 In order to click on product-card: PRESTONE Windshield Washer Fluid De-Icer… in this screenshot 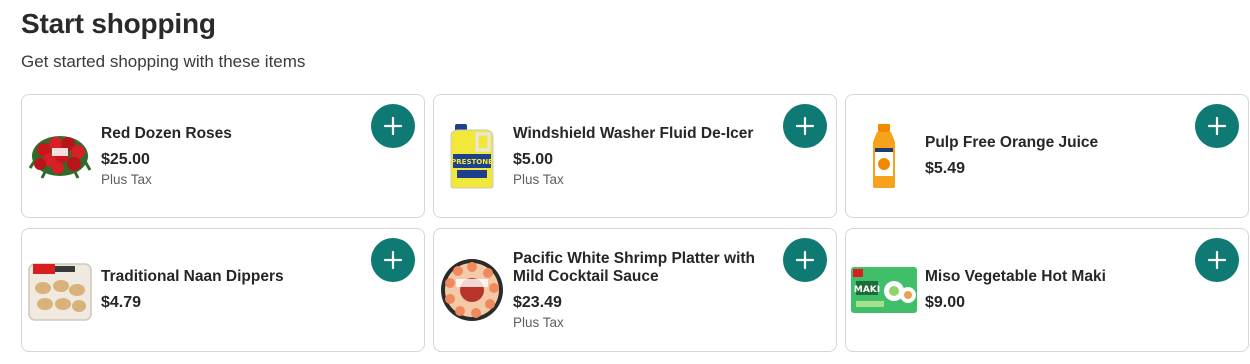, I will do `click(635, 156)`.